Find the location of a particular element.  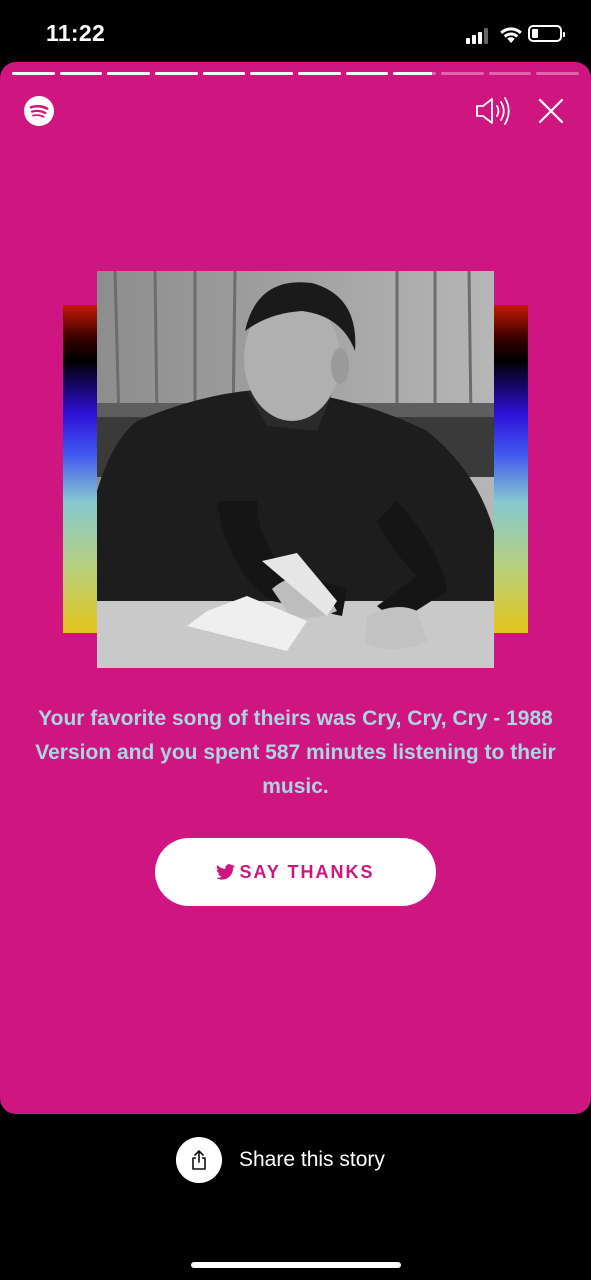

gradient-strip-left is located at coordinates (80, 469).